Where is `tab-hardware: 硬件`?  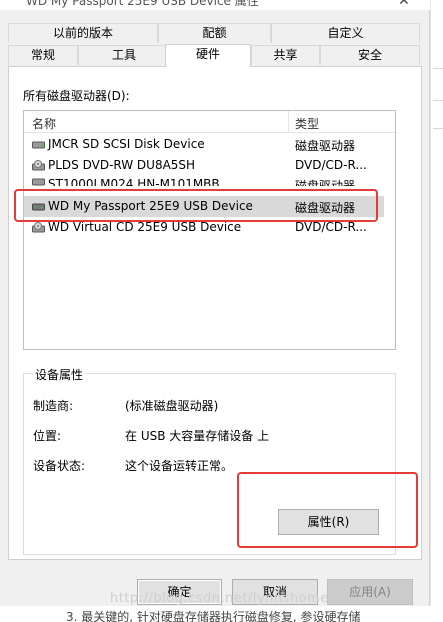
tab-hardware: 硬件 is located at coordinates (208, 55).